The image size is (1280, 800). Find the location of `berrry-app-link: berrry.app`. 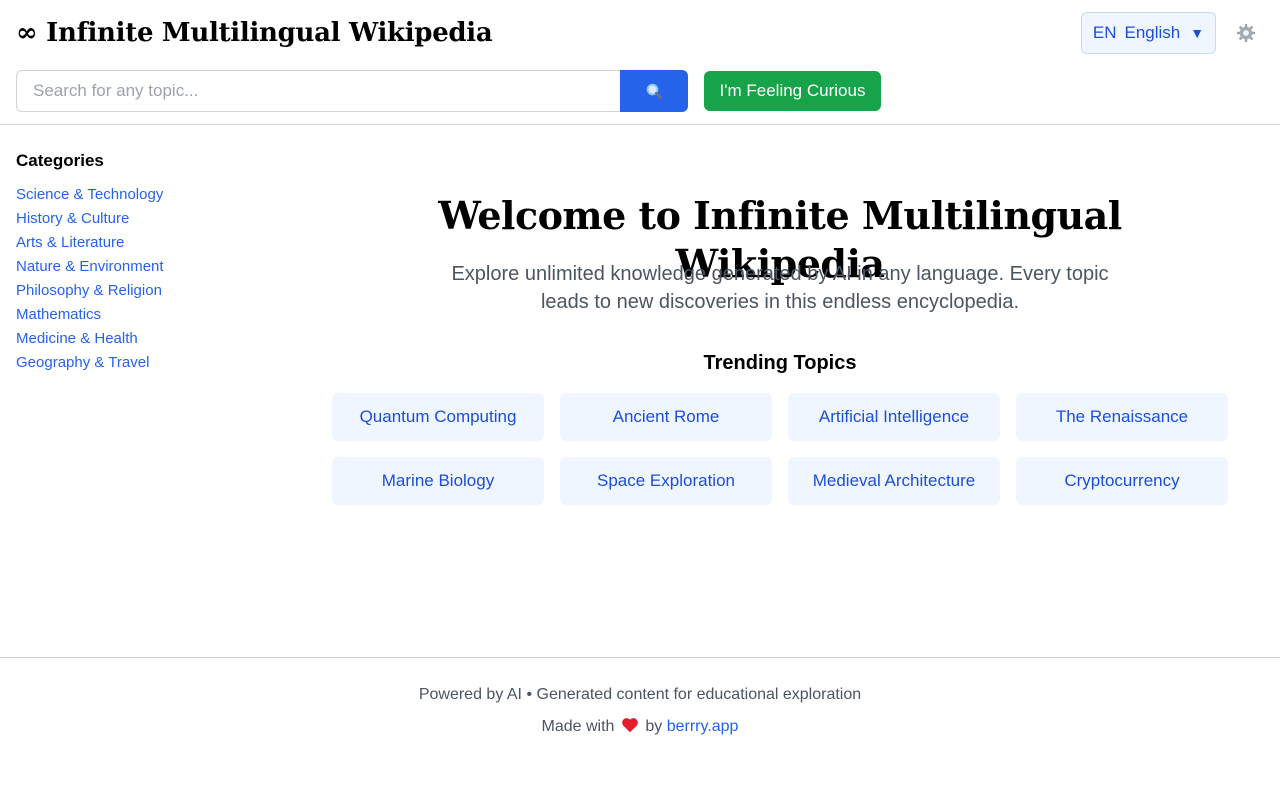

berrry-app-link: berrry.app is located at coordinates (703, 726).